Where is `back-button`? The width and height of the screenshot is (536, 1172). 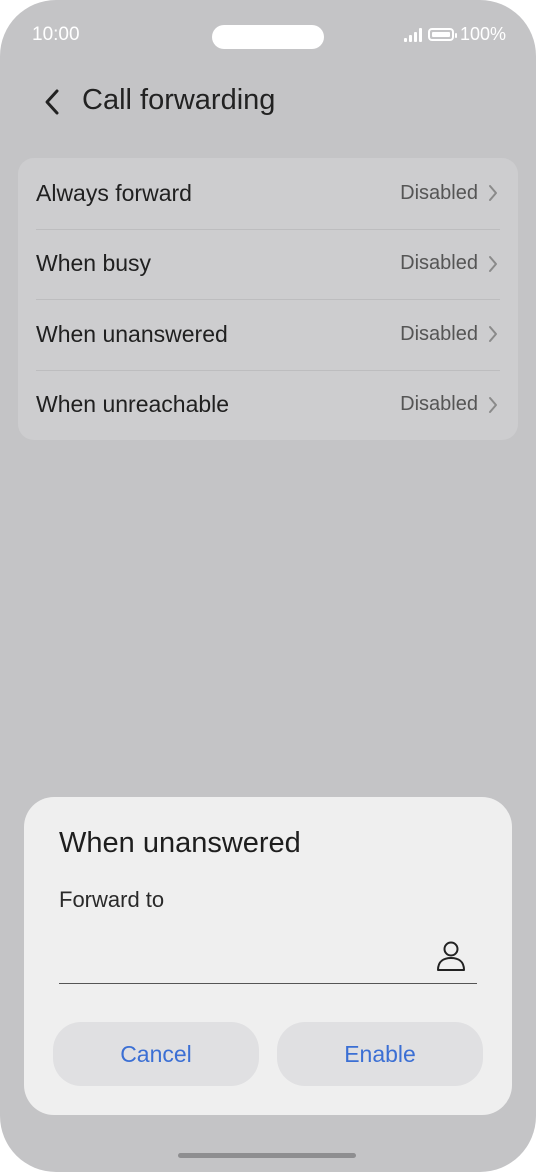
back-button is located at coordinates (52, 102).